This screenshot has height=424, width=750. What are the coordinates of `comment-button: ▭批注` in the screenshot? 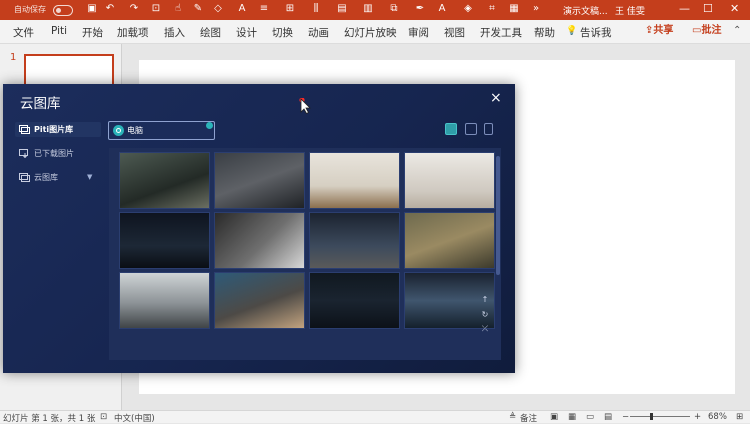 It's located at (706, 31).